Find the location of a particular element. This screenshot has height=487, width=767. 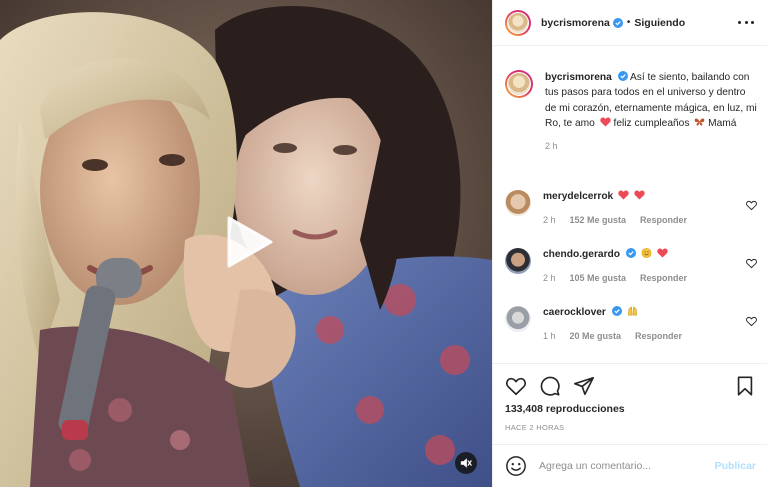

smiling-face-emoji-icon is located at coordinates (646, 253).